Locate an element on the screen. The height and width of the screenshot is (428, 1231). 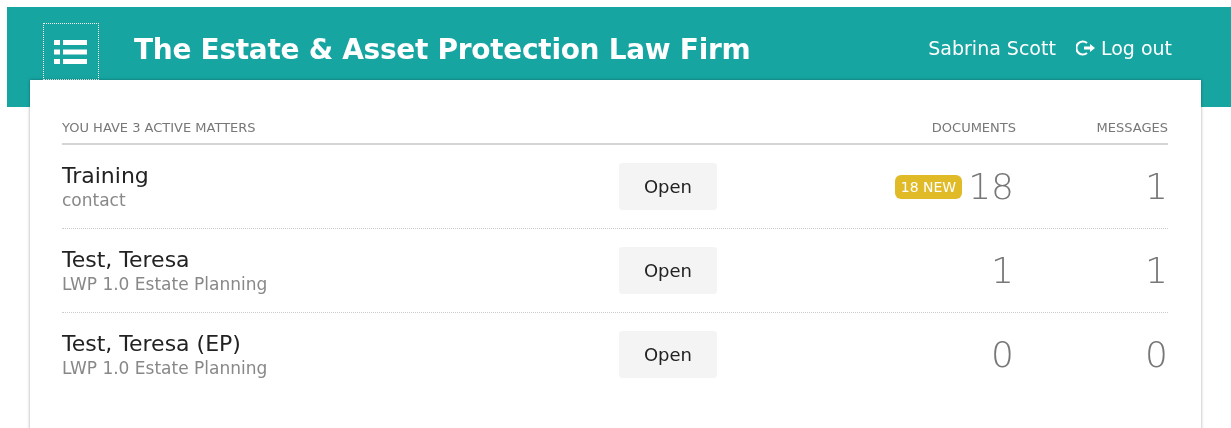
user-name: Sabrina Scott is located at coordinates (992, 48).